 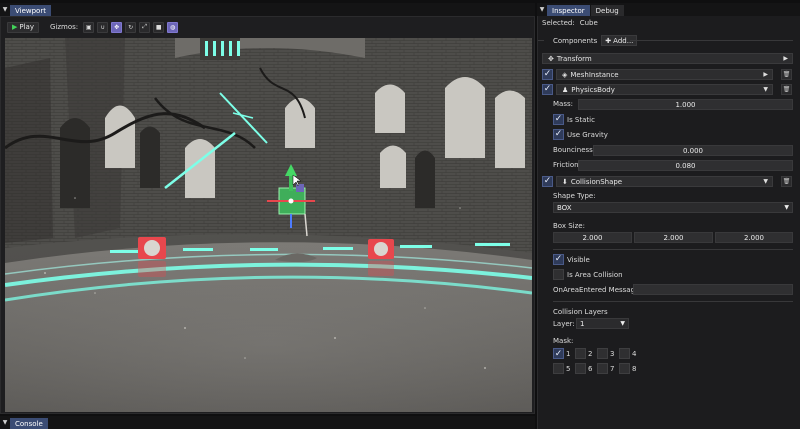 I want to click on collisionshape-header: ⬇ CollisionShape ▼, so click(x=664, y=181).